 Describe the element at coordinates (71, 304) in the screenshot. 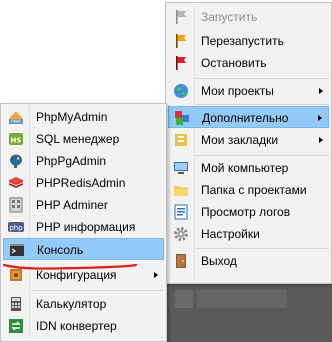

I see `menu-item-label: Калькулятор` at that location.